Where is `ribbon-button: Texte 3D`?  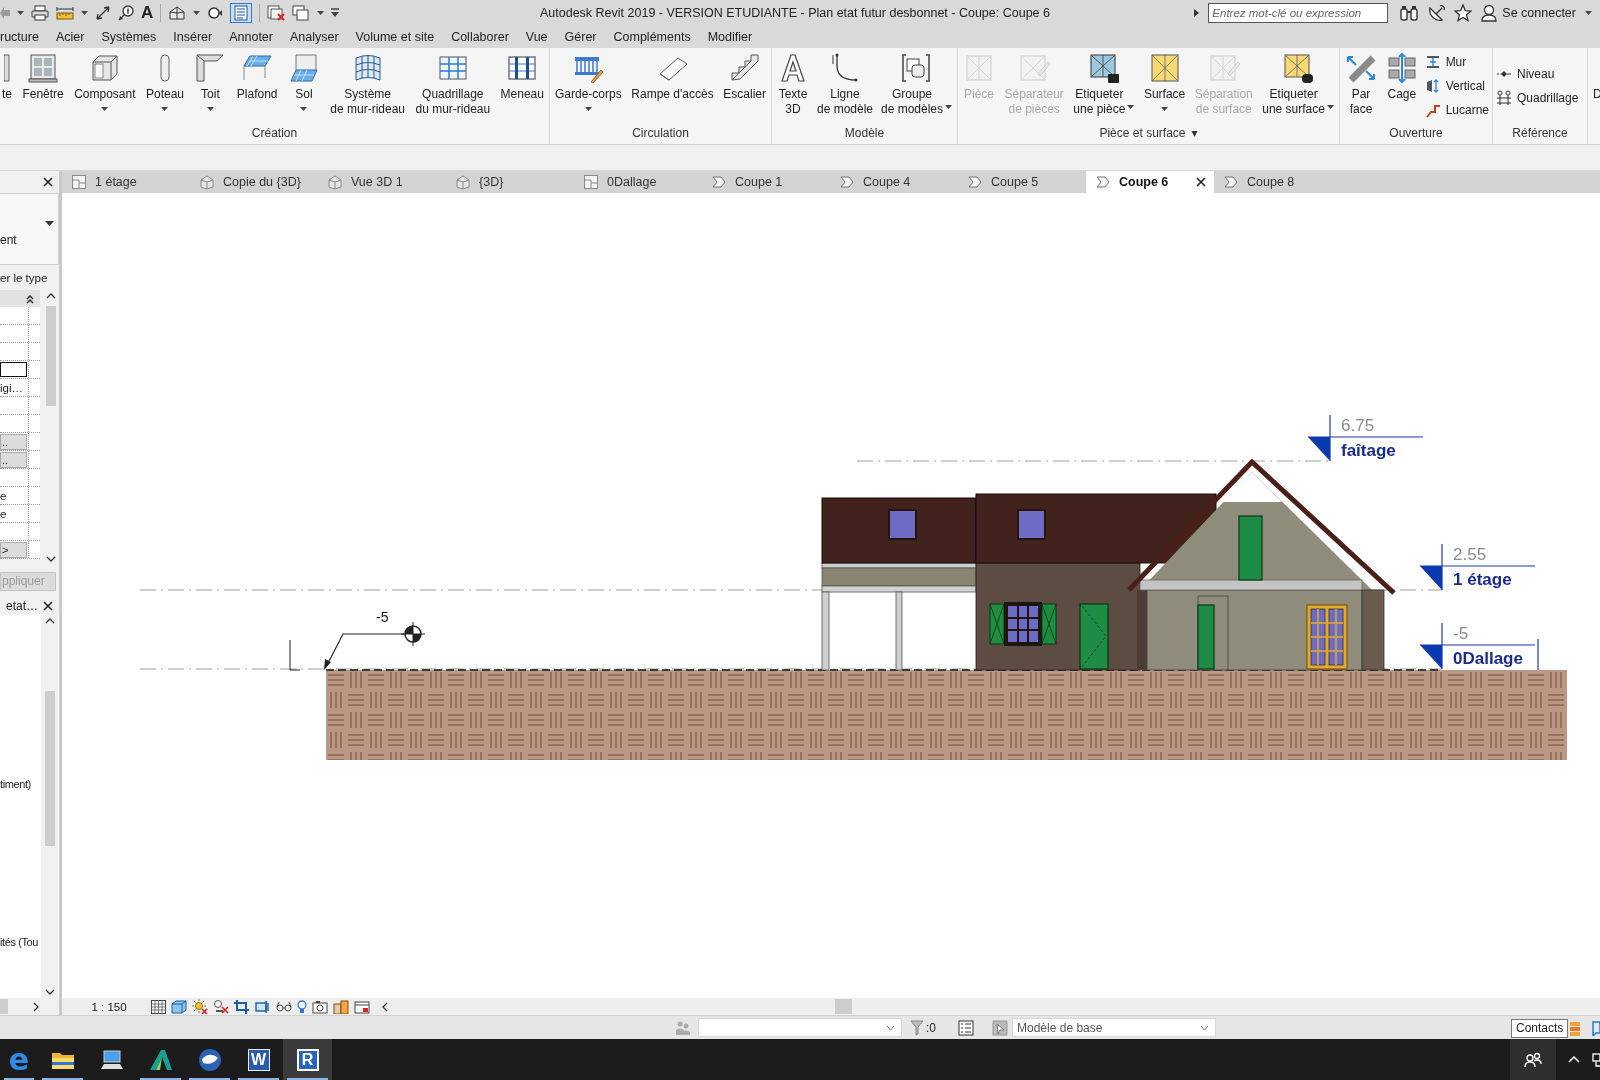 ribbon-button: Texte 3D is located at coordinates (793, 86).